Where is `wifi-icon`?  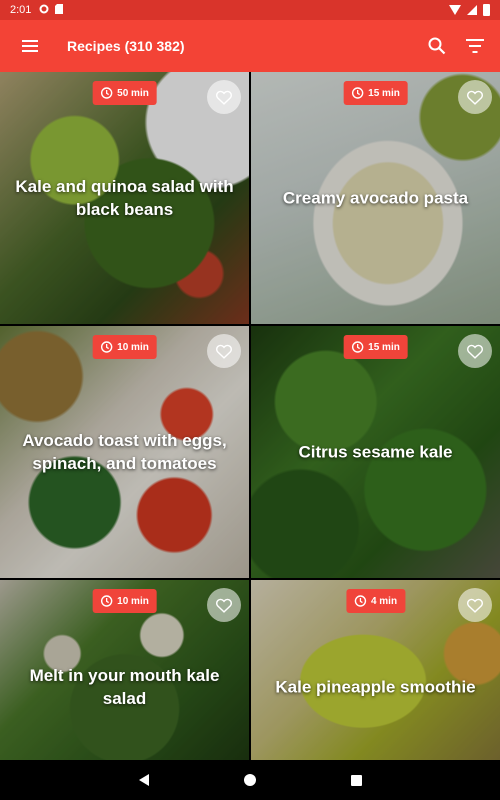 wifi-icon is located at coordinates (455, 10).